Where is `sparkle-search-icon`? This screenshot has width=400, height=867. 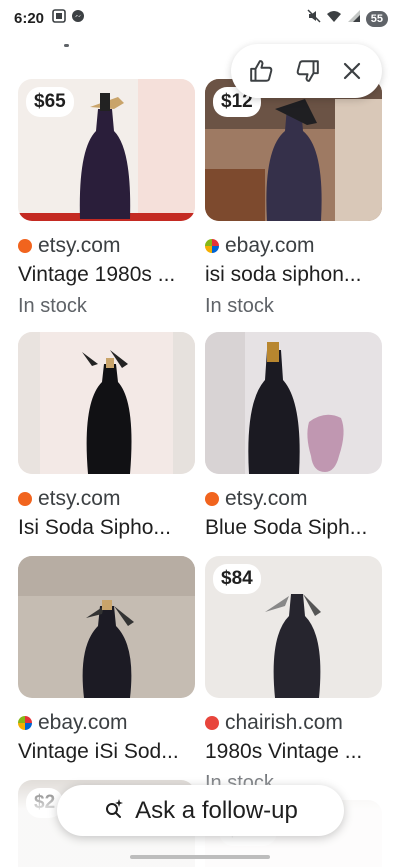
sparkle-search-icon is located at coordinates (114, 810).